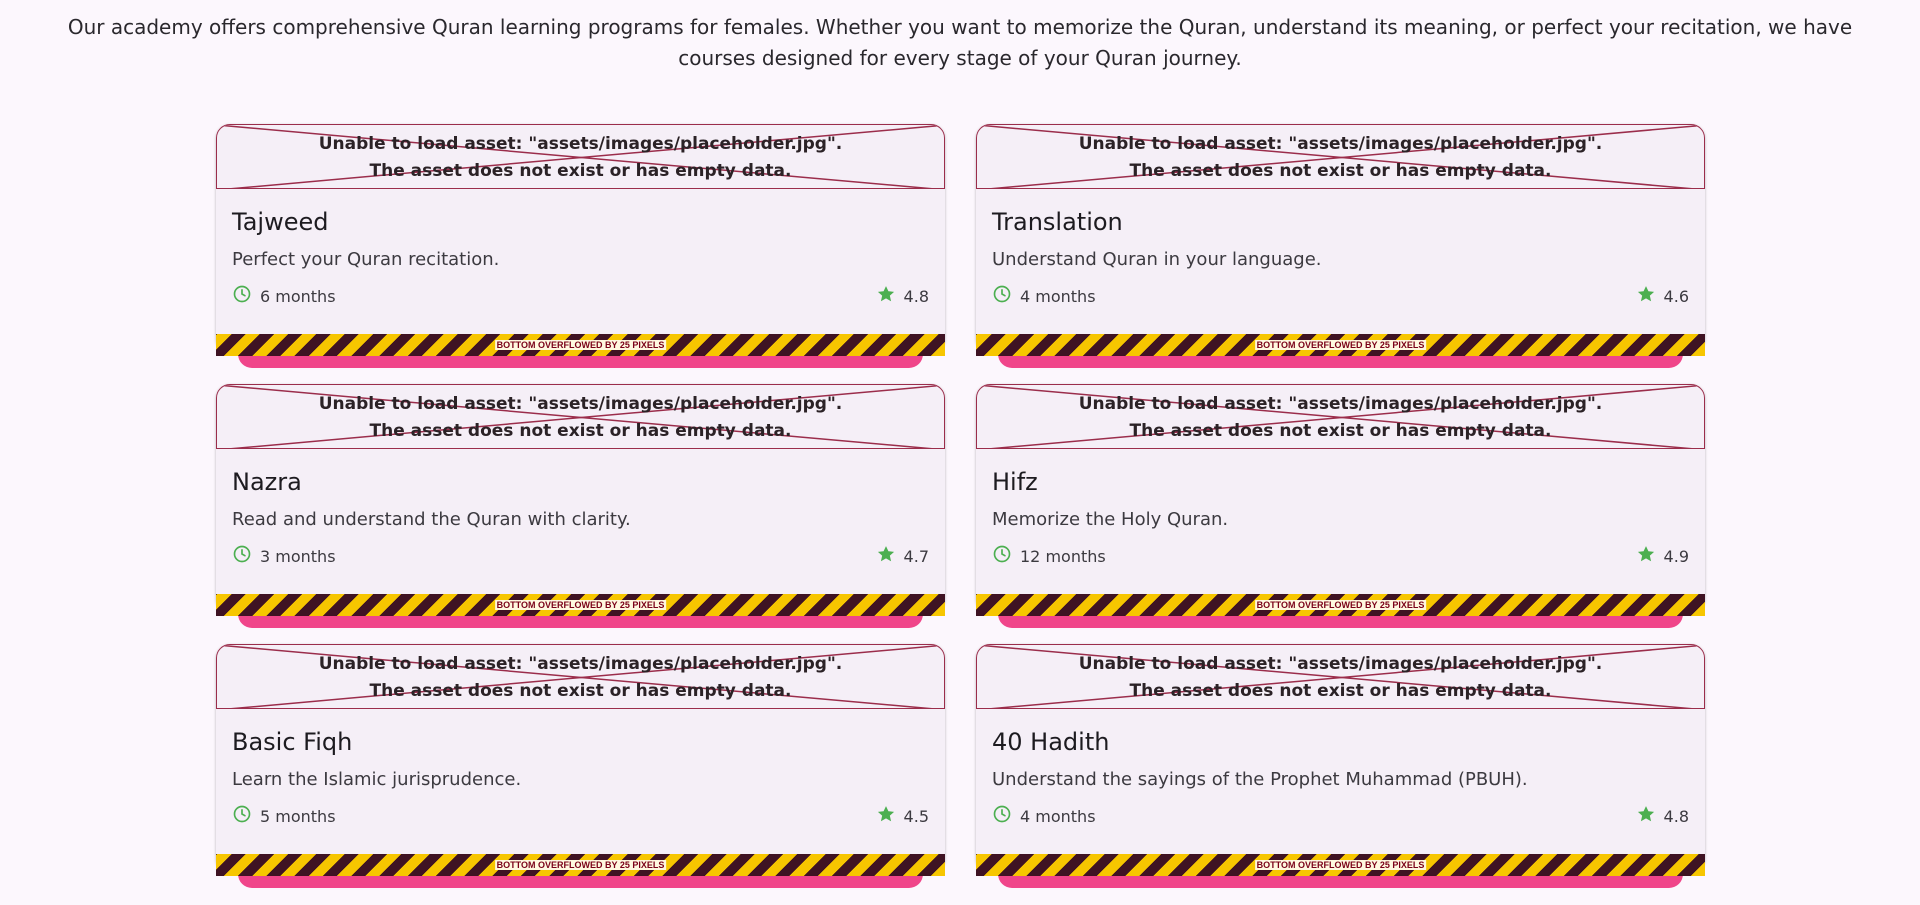 Image resolution: width=1920 pixels, height=905 pixels. What do you see at coordinates (1015, 482) in the screenshot?
I see `course-title: Hifz` at bounding box center [1015, 482].